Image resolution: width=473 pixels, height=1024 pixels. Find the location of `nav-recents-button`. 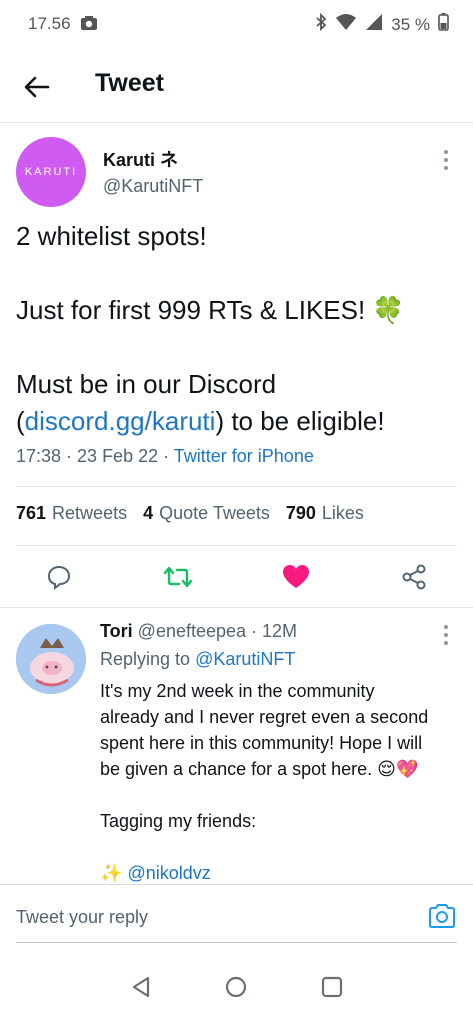

nav-recents-button is located at coordinates (332, 987).